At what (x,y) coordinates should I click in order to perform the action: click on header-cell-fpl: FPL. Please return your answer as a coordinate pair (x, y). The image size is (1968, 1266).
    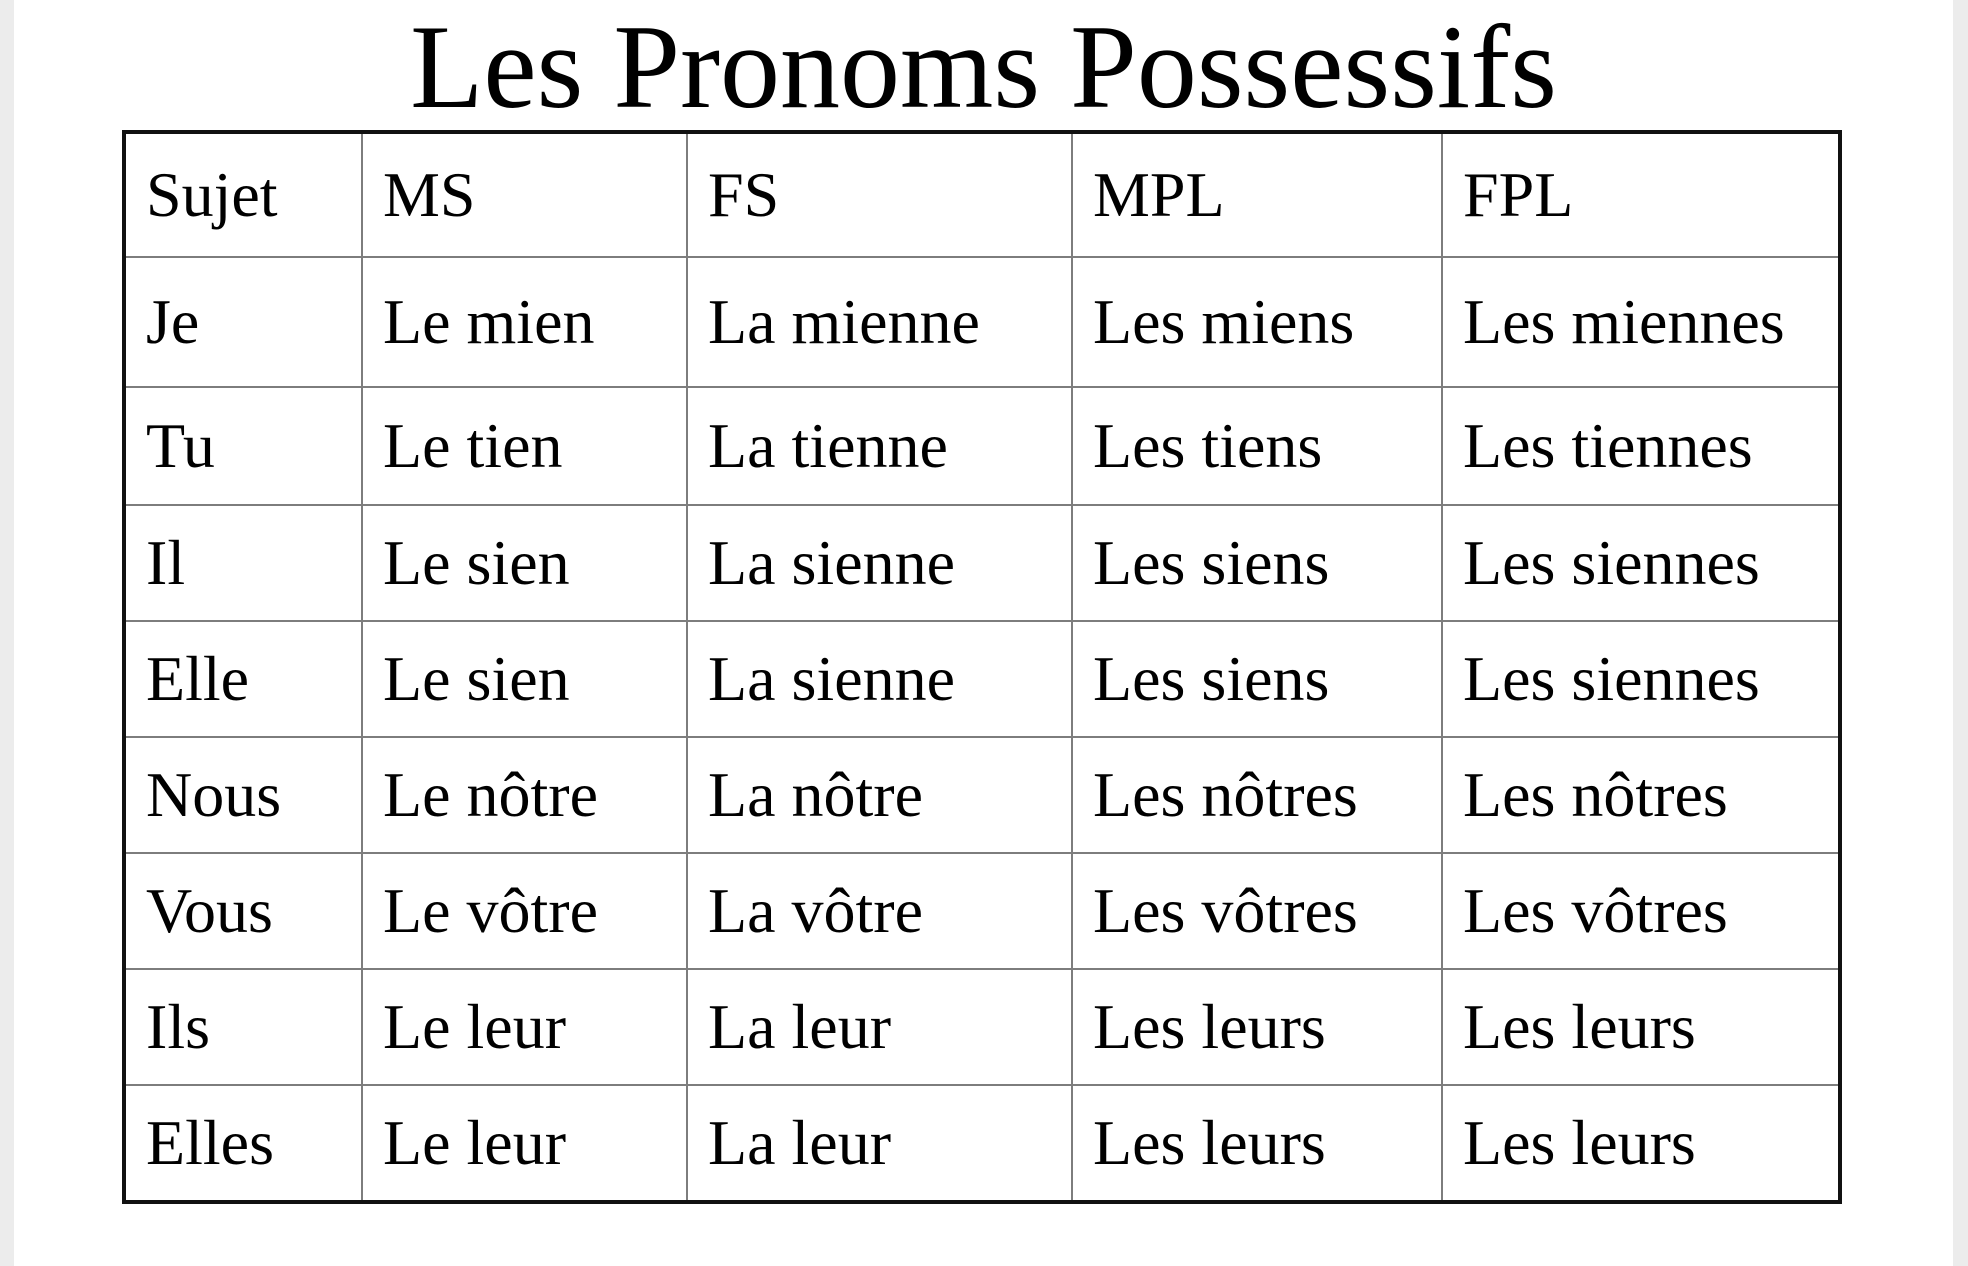
    Looking at the image, I should click on (1641, 194).